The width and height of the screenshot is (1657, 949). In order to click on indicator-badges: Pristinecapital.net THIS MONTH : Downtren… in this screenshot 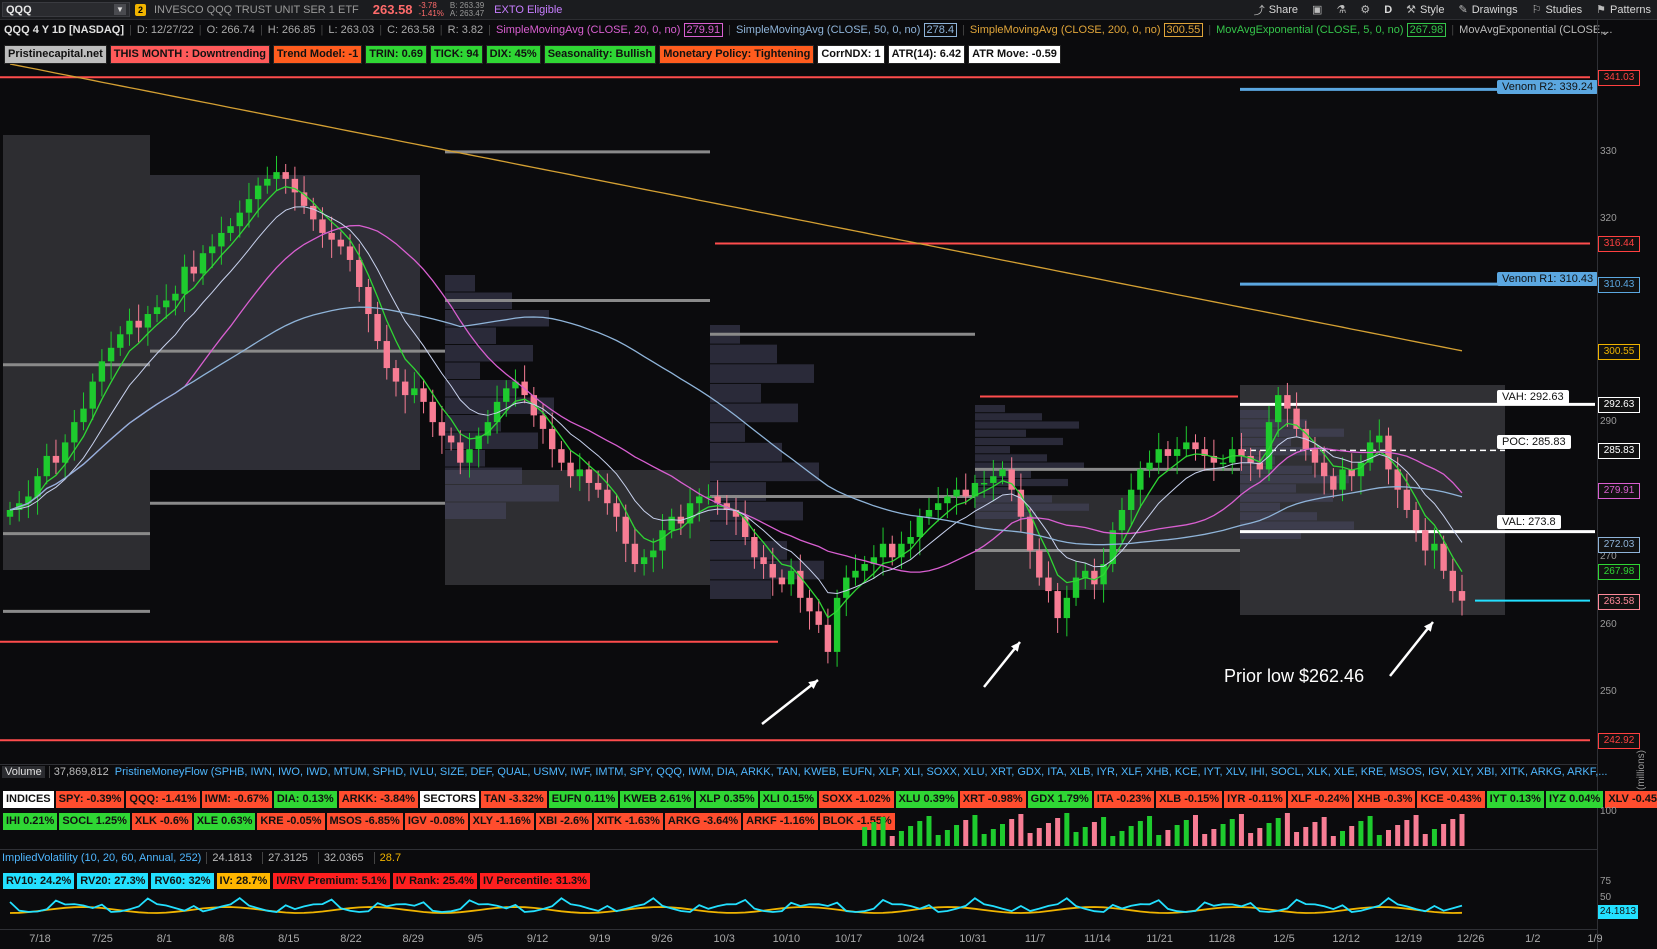, I will do `click(532, 54)`.